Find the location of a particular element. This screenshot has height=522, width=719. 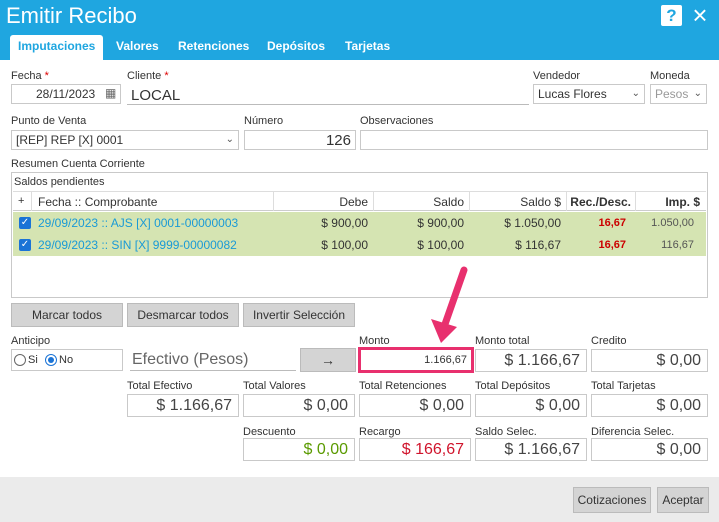

marcar-todos-button: Marcar todos is located at coordinates (67, 315).